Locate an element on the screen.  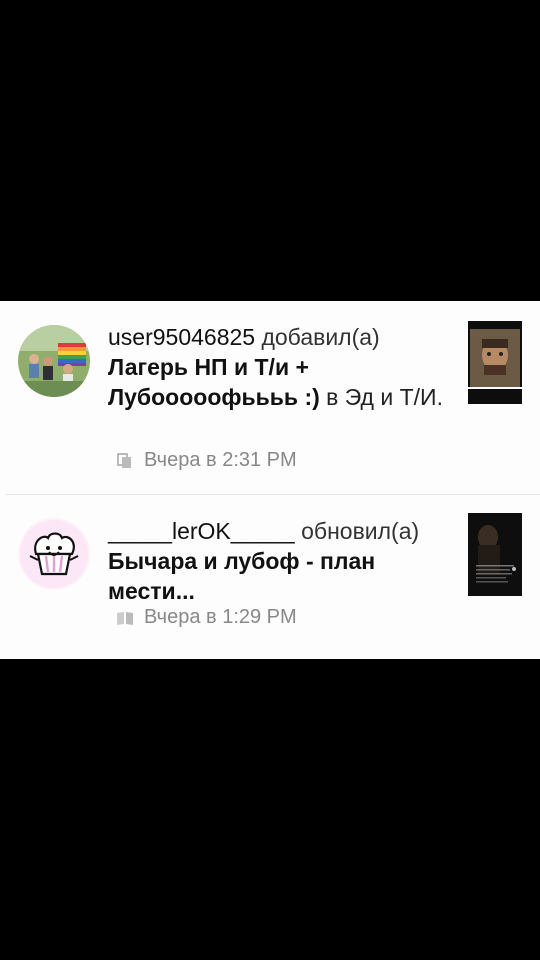
timestamp-row: Вчера в 2:31 PM is located at coordinates (206, 460).